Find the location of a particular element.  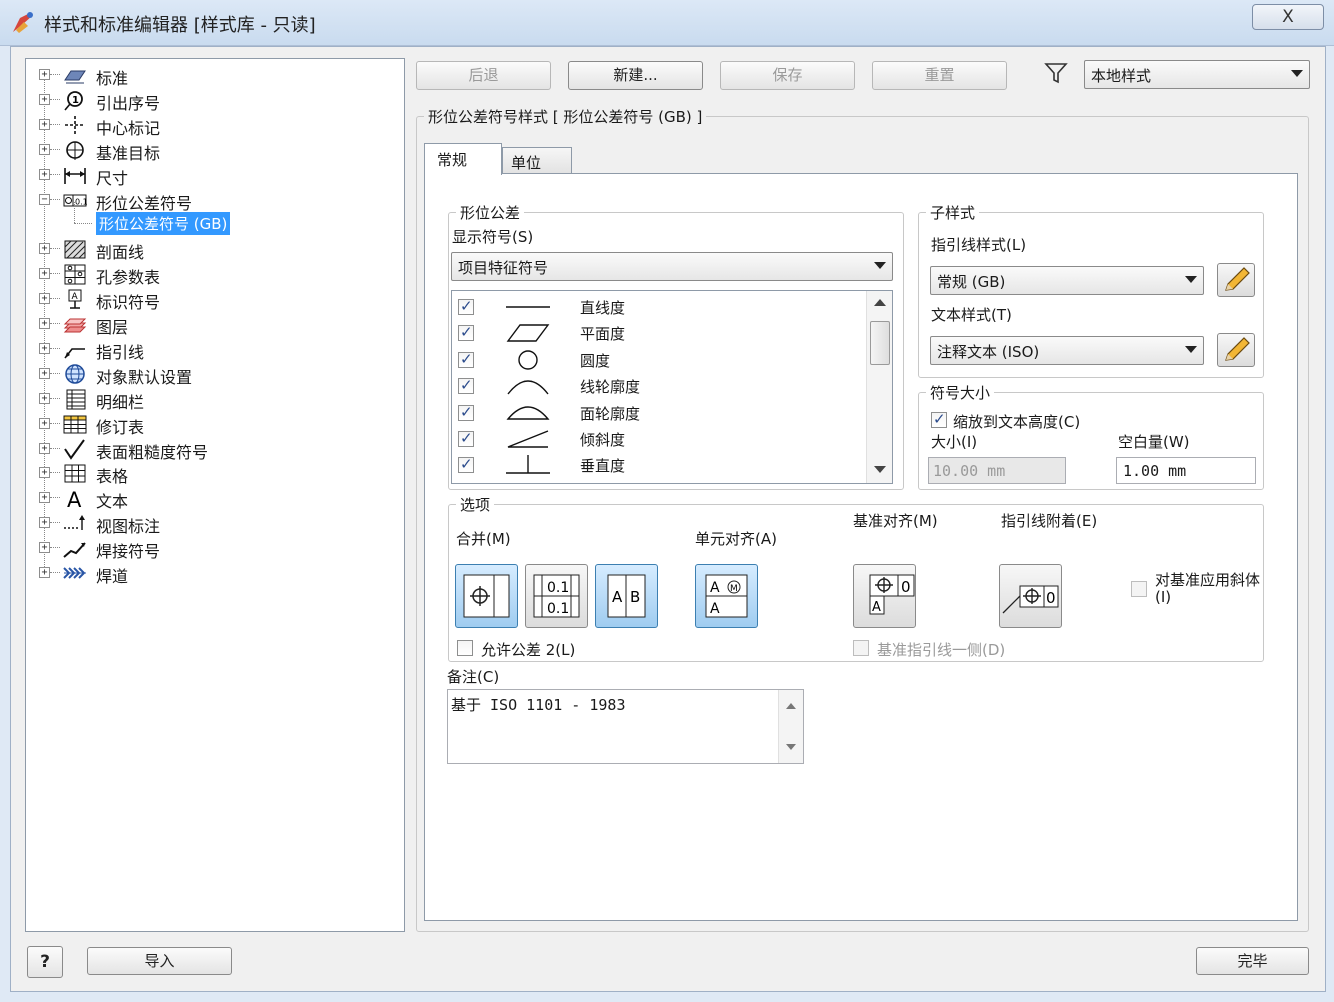

scroll-thumb is located at coordinates (880, 343).